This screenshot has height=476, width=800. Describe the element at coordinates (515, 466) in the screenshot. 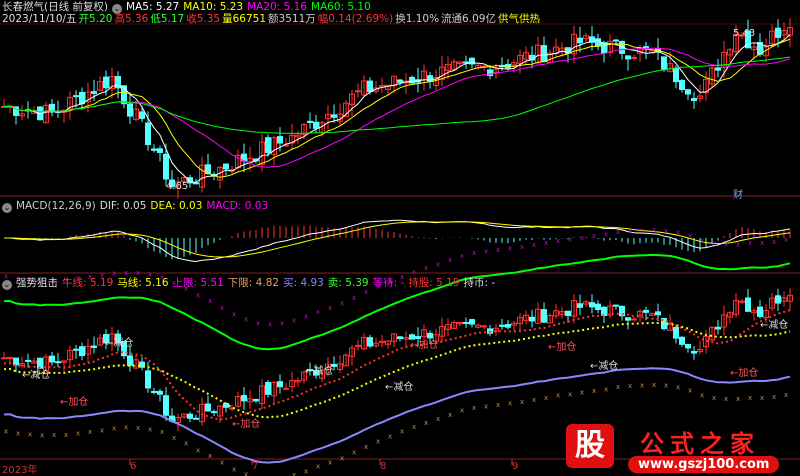

I see `axis-label: 9` at that location.